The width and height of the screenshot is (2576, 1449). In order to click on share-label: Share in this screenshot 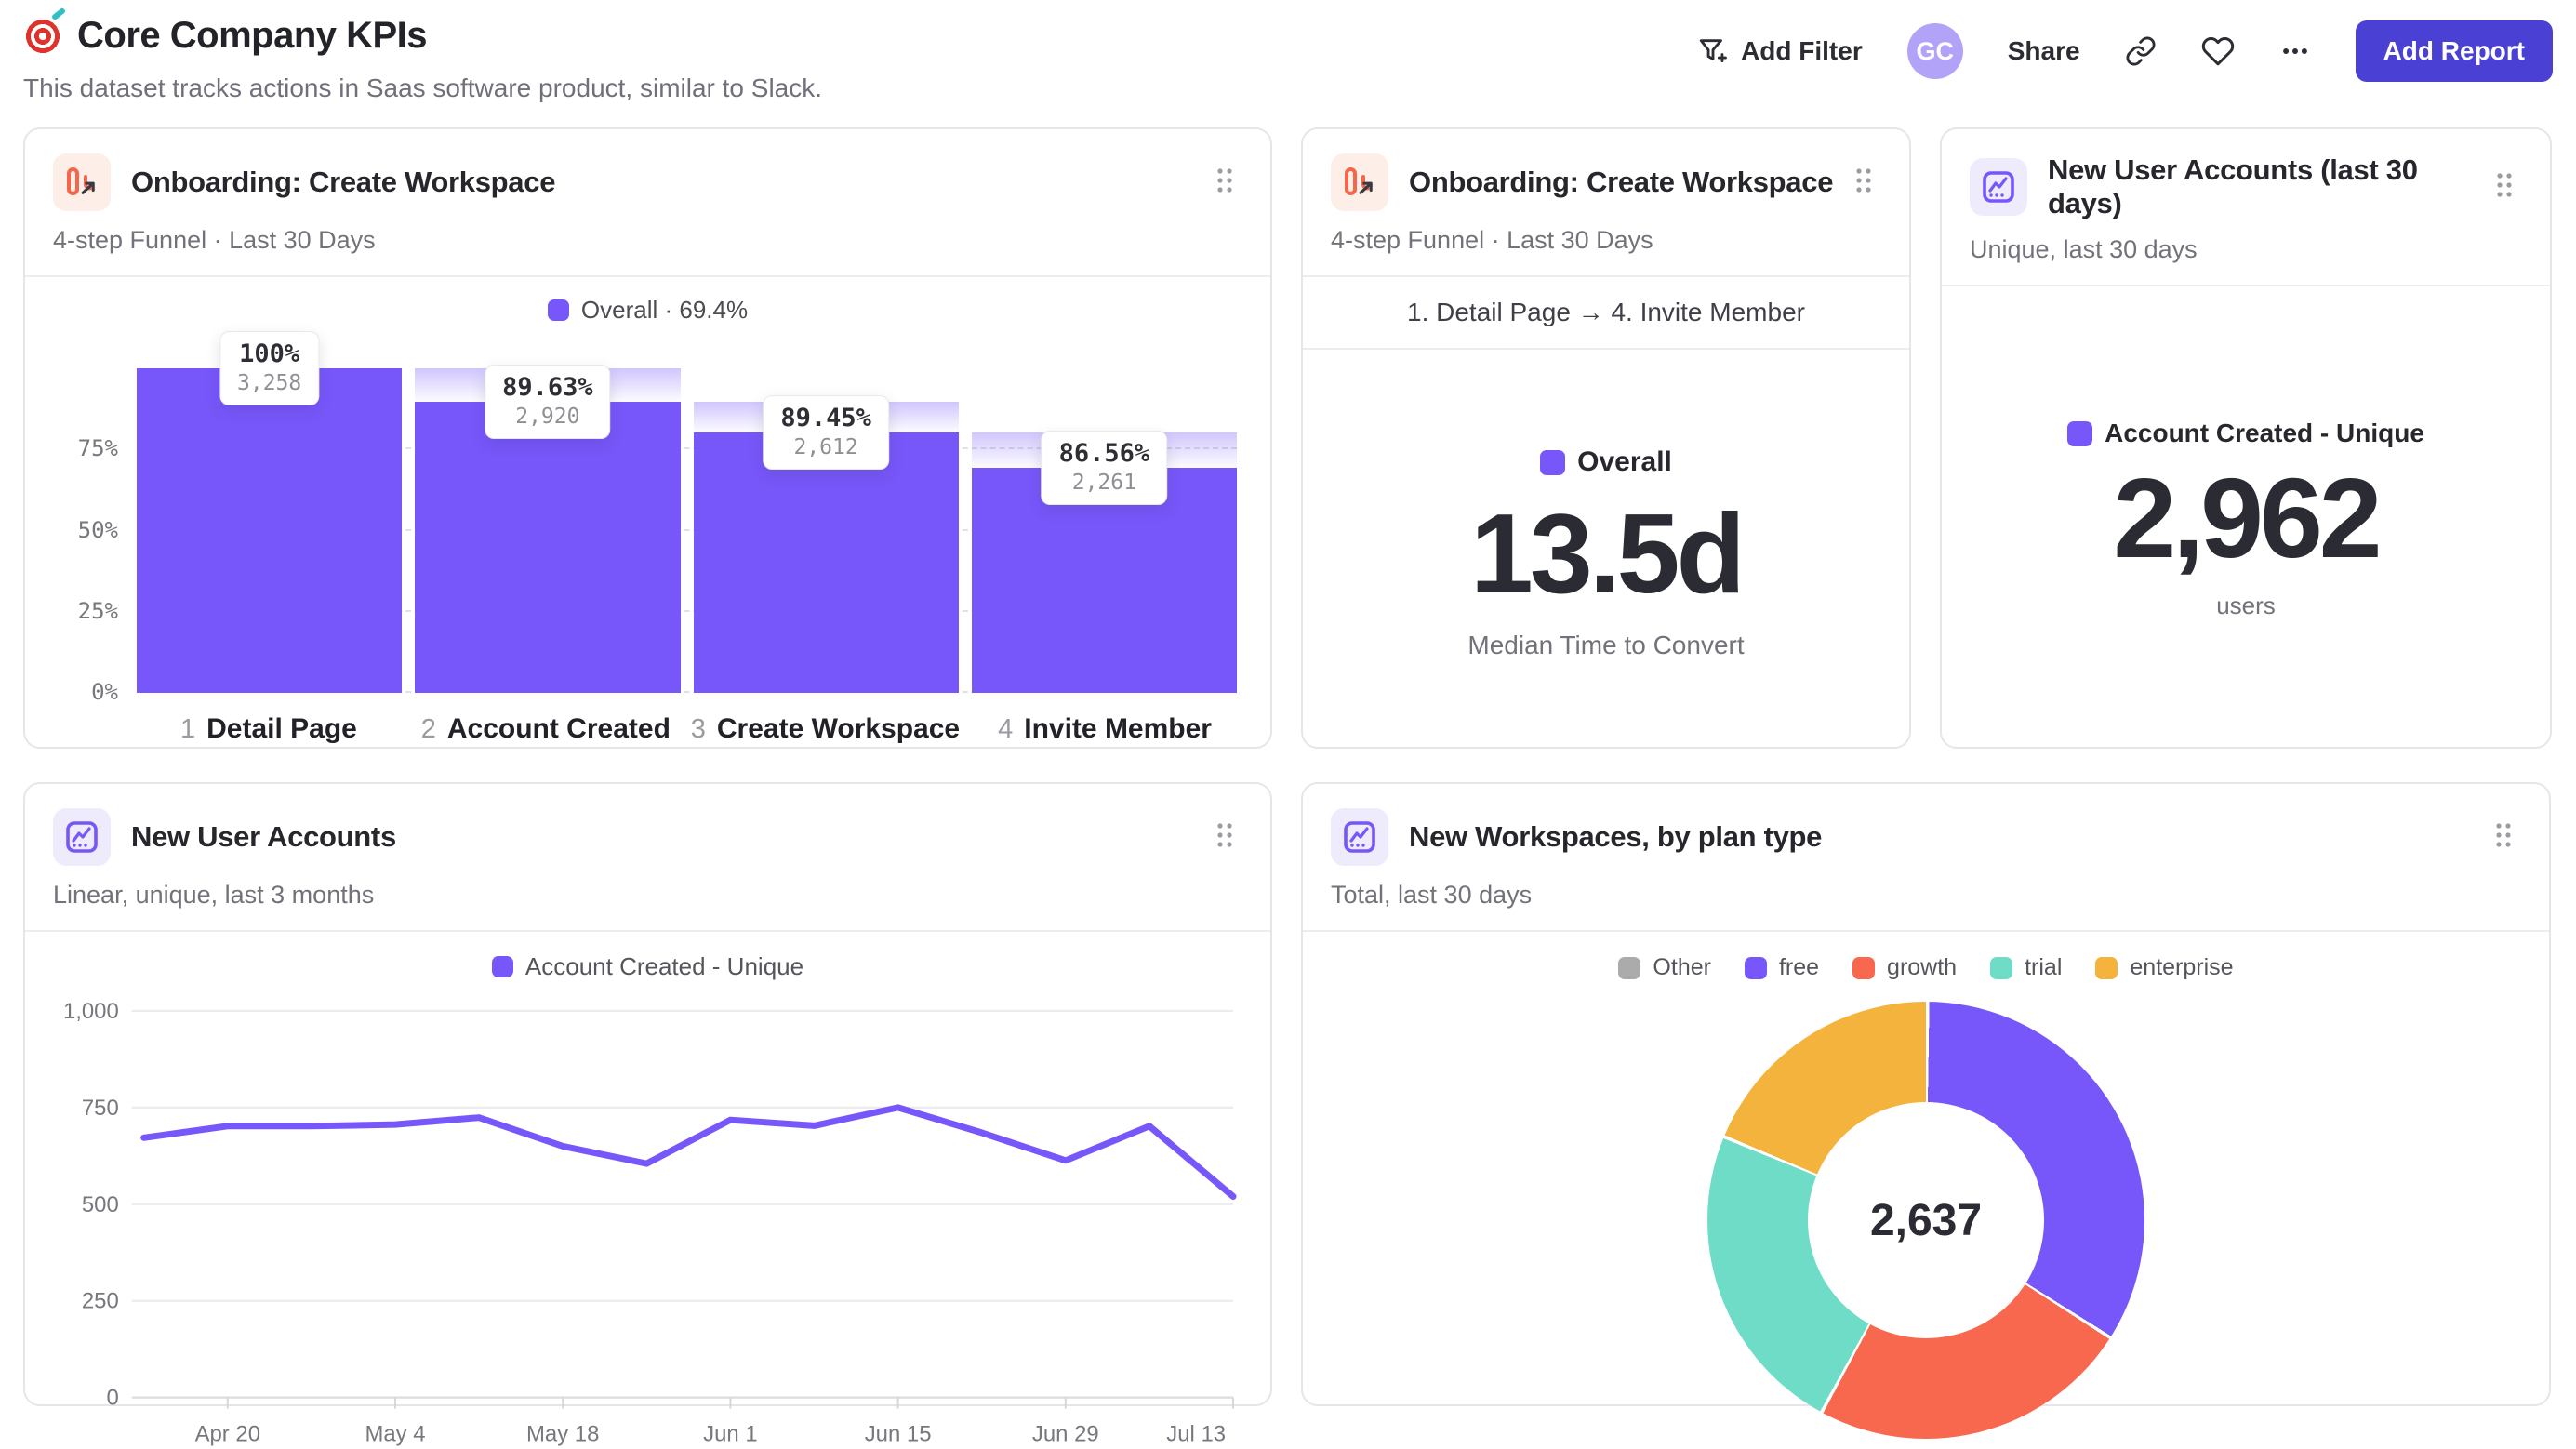, I will do `click(2043, 50)`.